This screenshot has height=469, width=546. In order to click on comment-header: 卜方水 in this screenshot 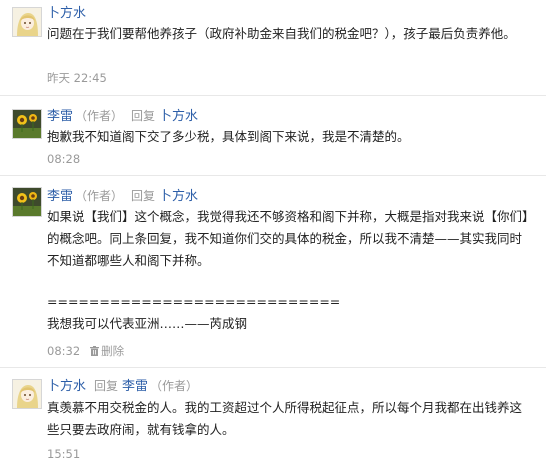, I will do `click(66, 13)`.